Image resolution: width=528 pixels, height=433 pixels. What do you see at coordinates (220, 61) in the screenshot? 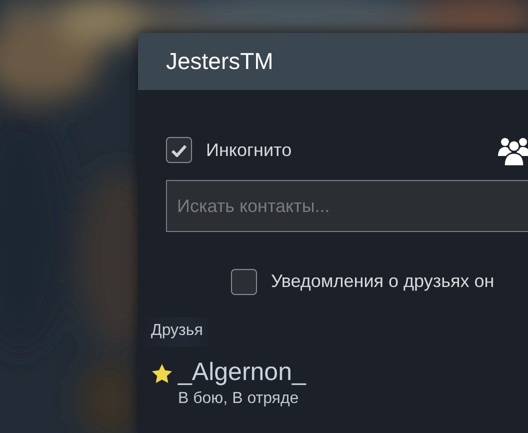
I see `window-title: JestersTM` at bounding box center [220, 61].